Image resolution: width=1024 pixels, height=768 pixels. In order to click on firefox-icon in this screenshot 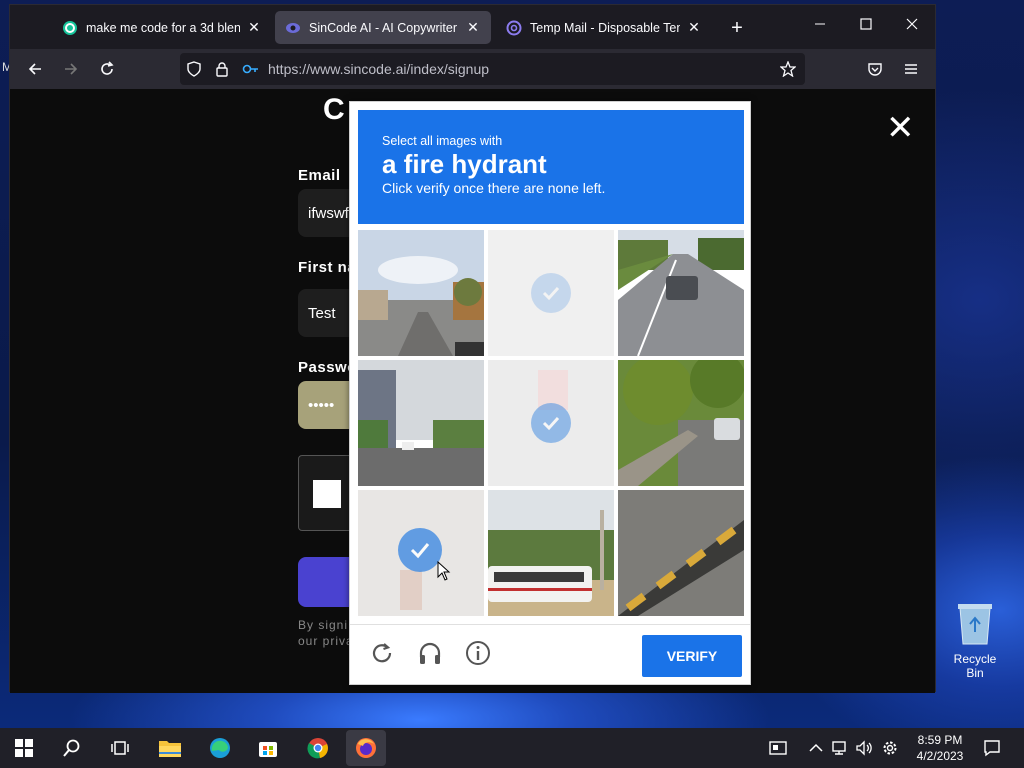, I will do `click(366, 748)`.